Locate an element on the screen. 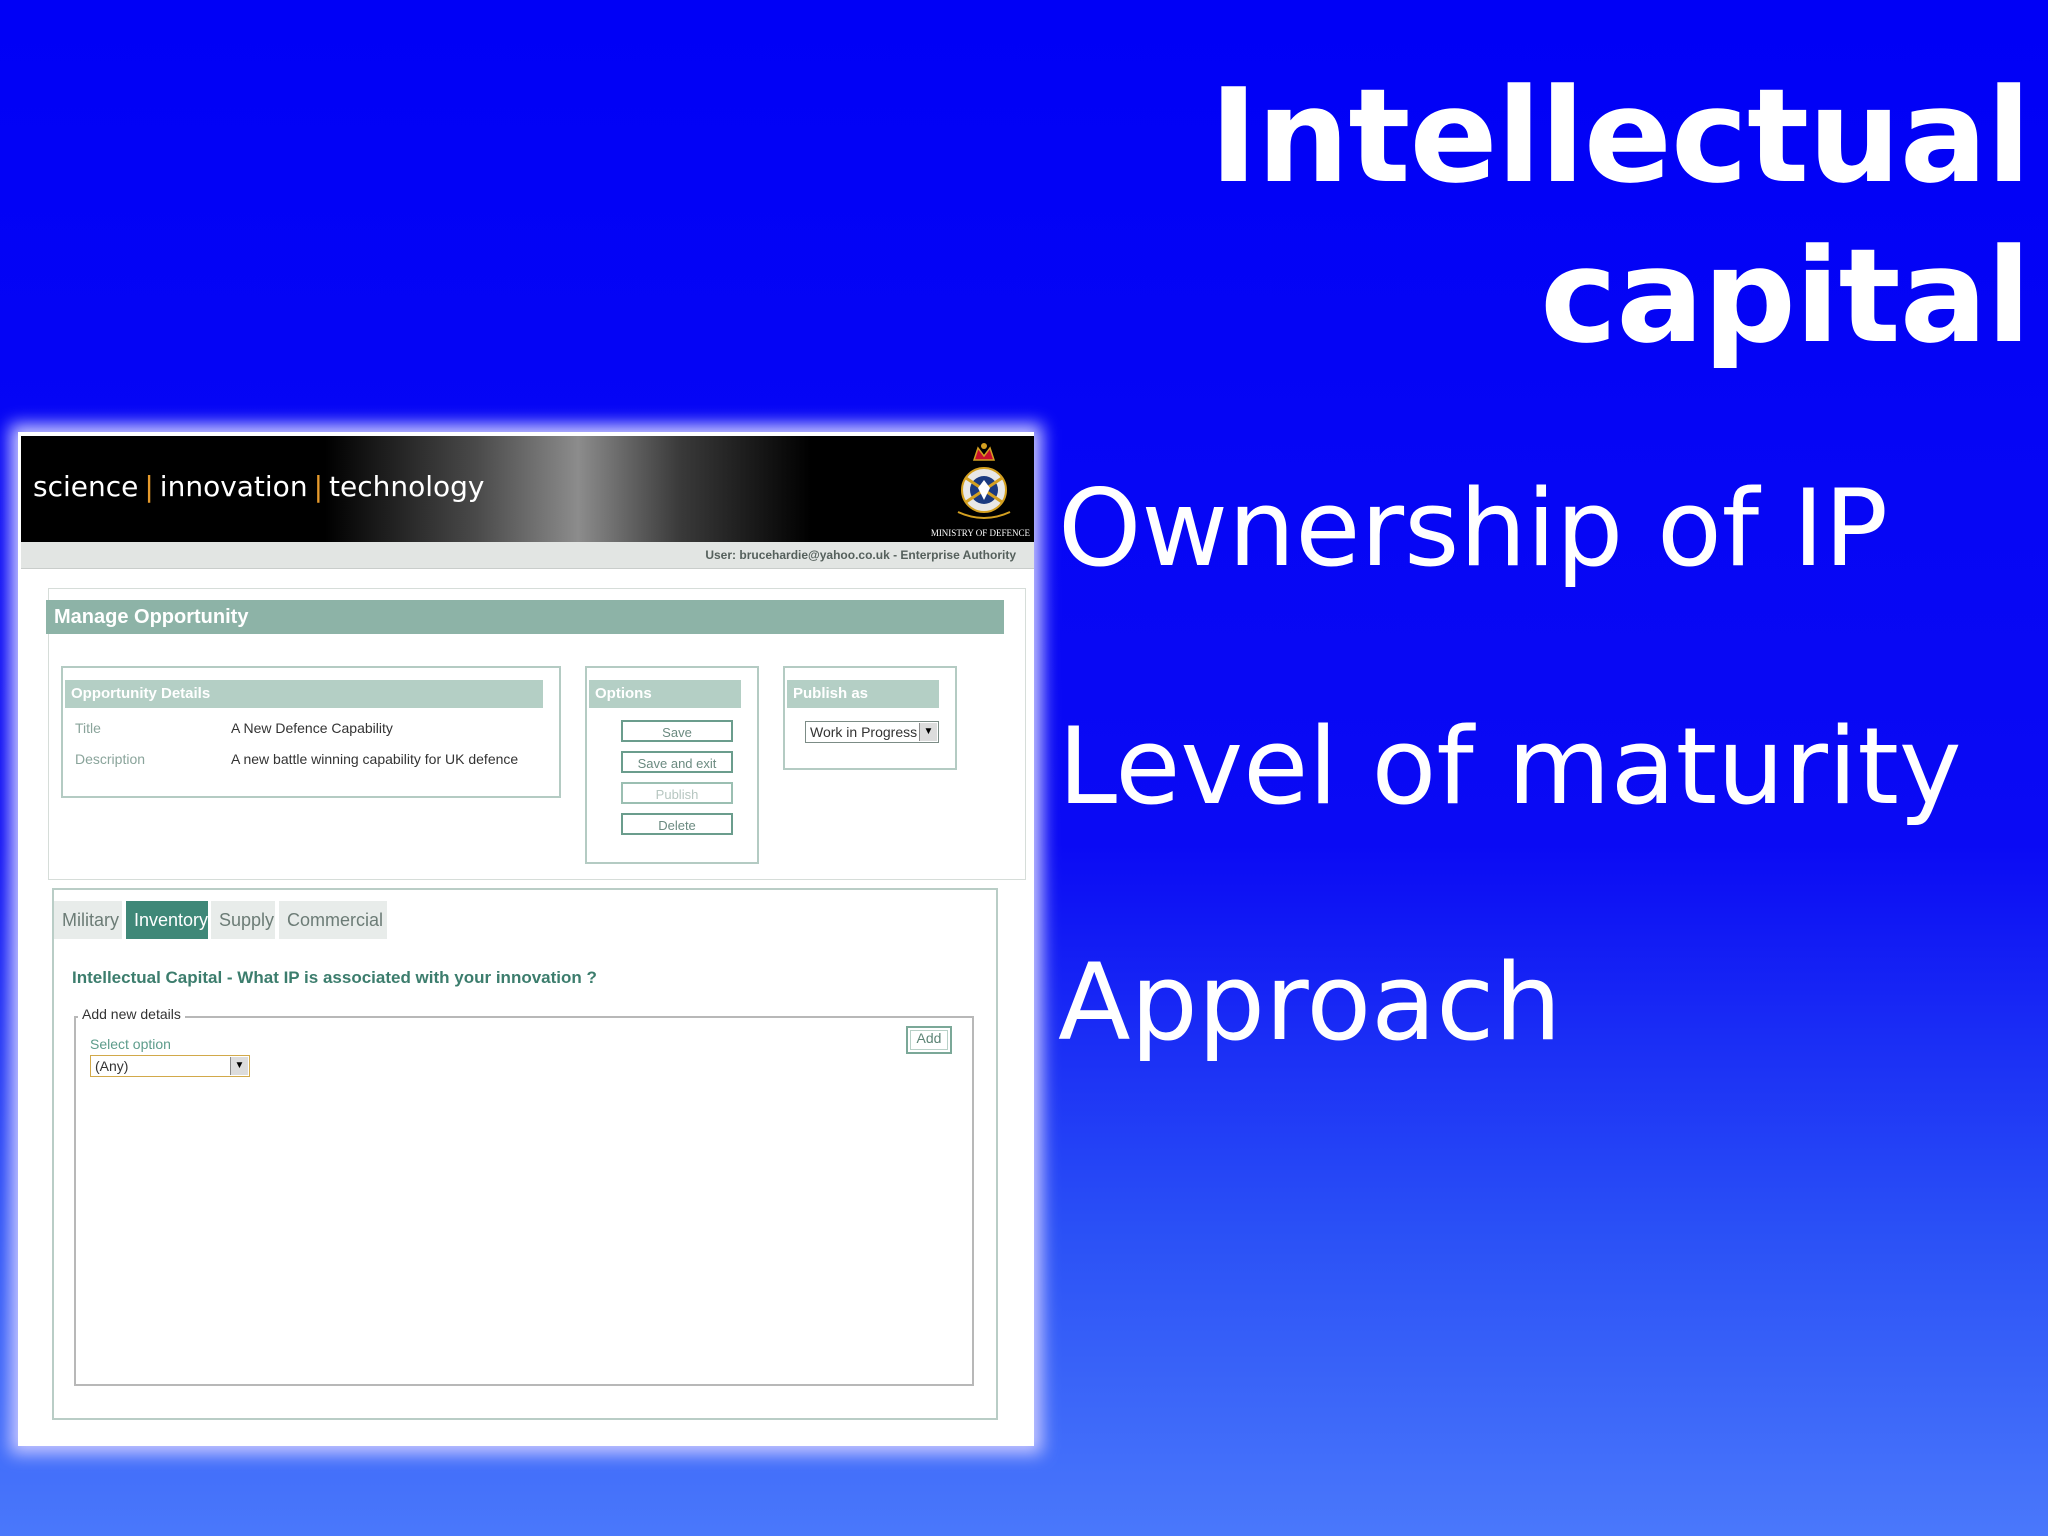 The width and height of the screenshot is (2048, 1536). title-label: Title is located at coordinates (88, 728).